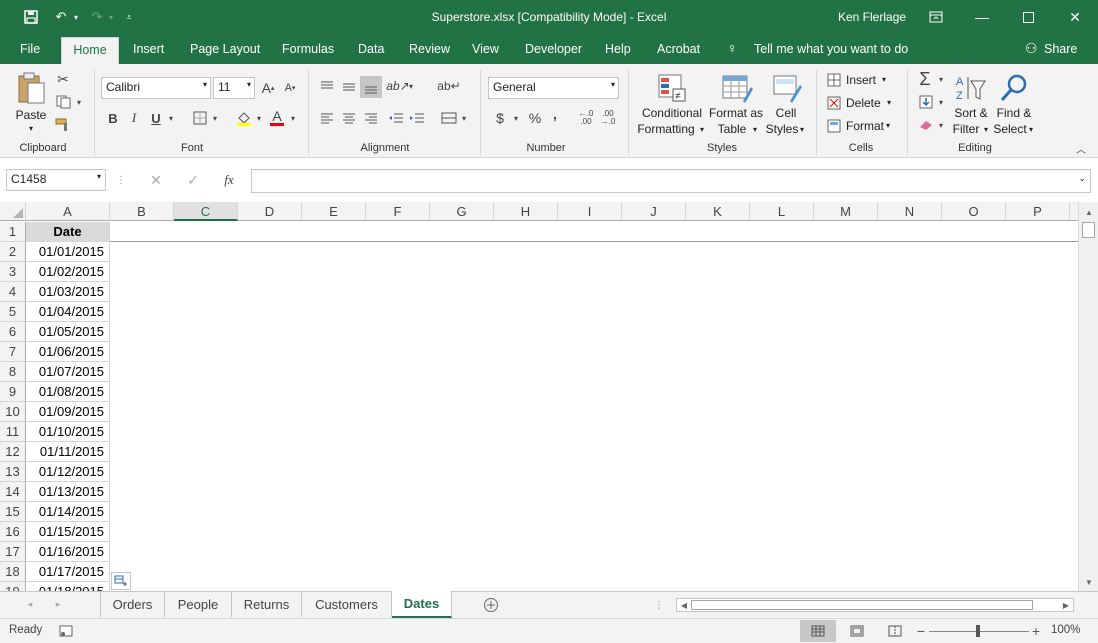 The width and height of the screenshot is (1098, 643). What do you see at coordinates (371, 87) in the screenshot?
I see `bottom-align-icon` at bounding box center [371, 87].